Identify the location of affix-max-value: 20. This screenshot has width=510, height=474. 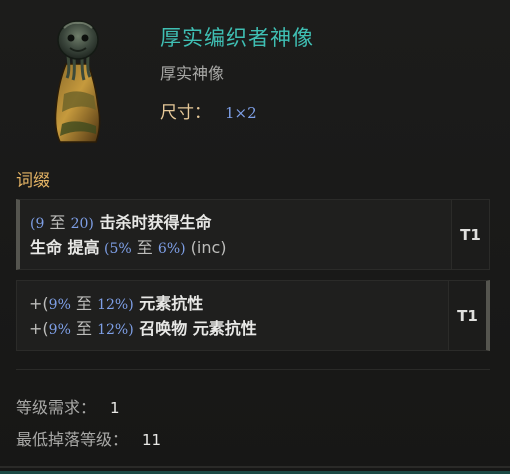
(79, 224).